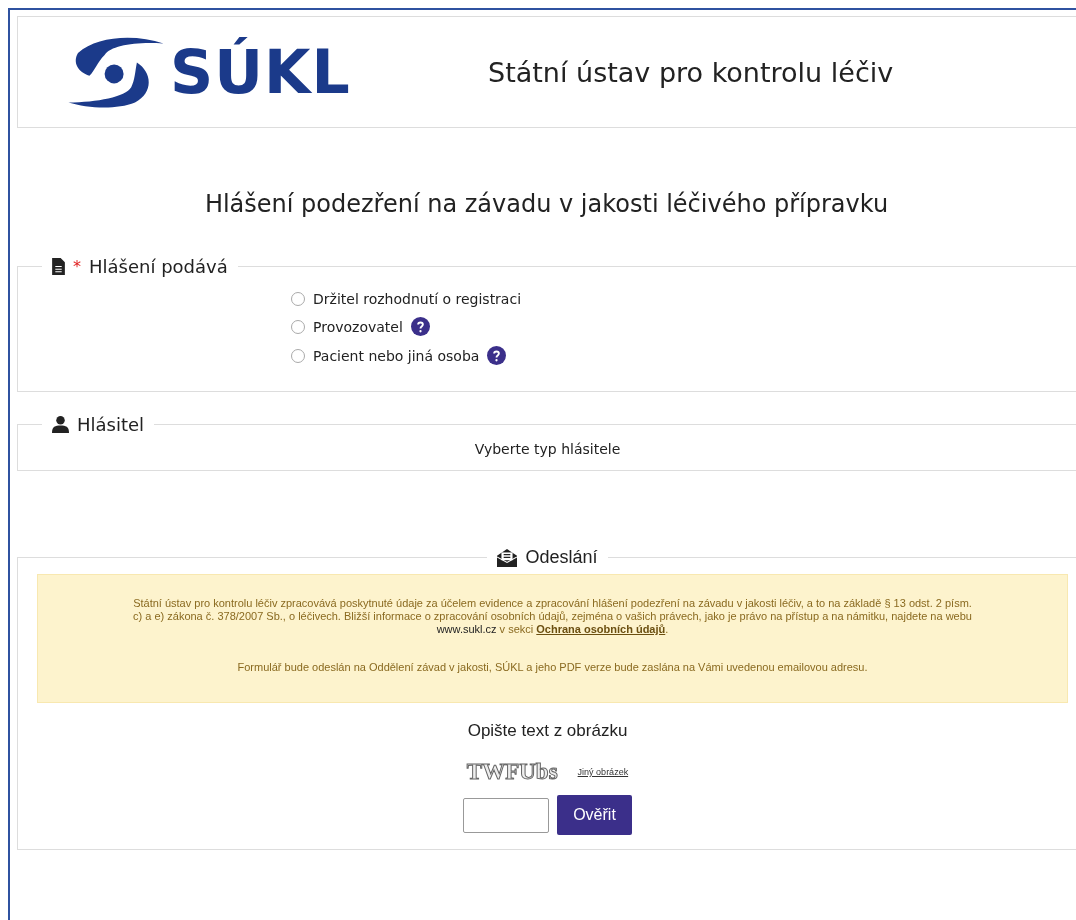  I want to click on captcha-prompt: Opište text z obrázku, so click(547, 731).